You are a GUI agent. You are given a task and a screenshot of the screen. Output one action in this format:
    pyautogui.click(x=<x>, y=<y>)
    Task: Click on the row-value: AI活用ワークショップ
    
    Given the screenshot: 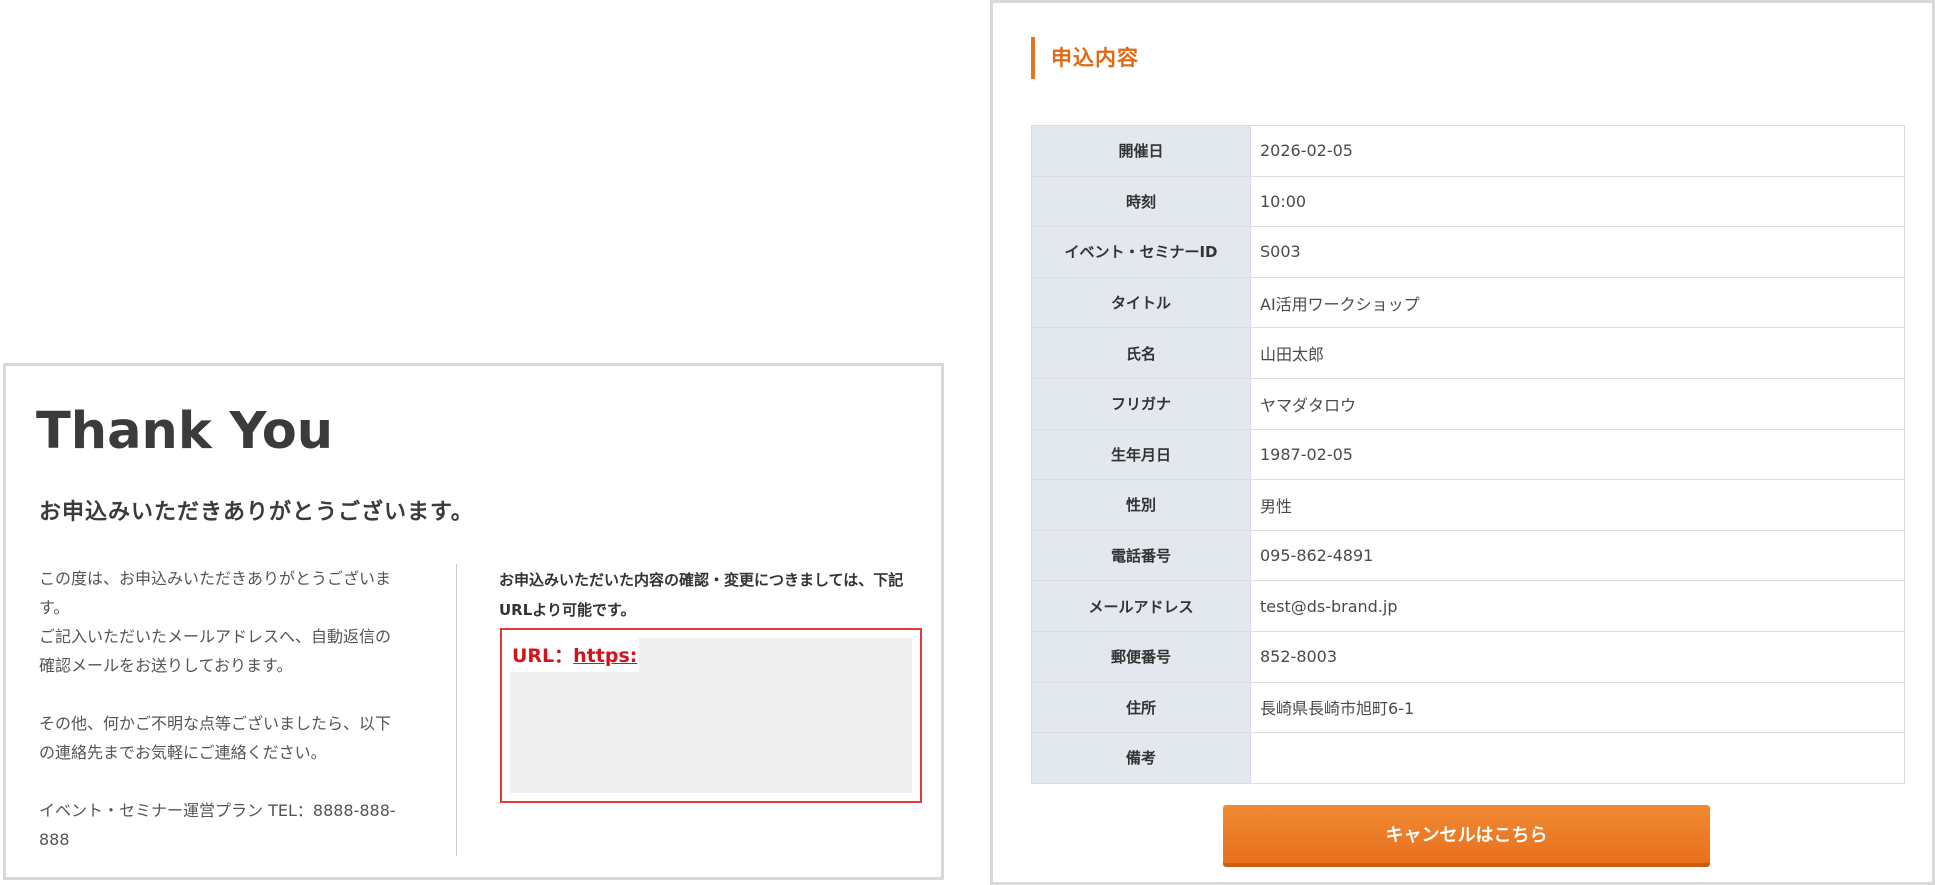 What is the action you would take?
    pyautogui.click(x=1577, y=302)
    